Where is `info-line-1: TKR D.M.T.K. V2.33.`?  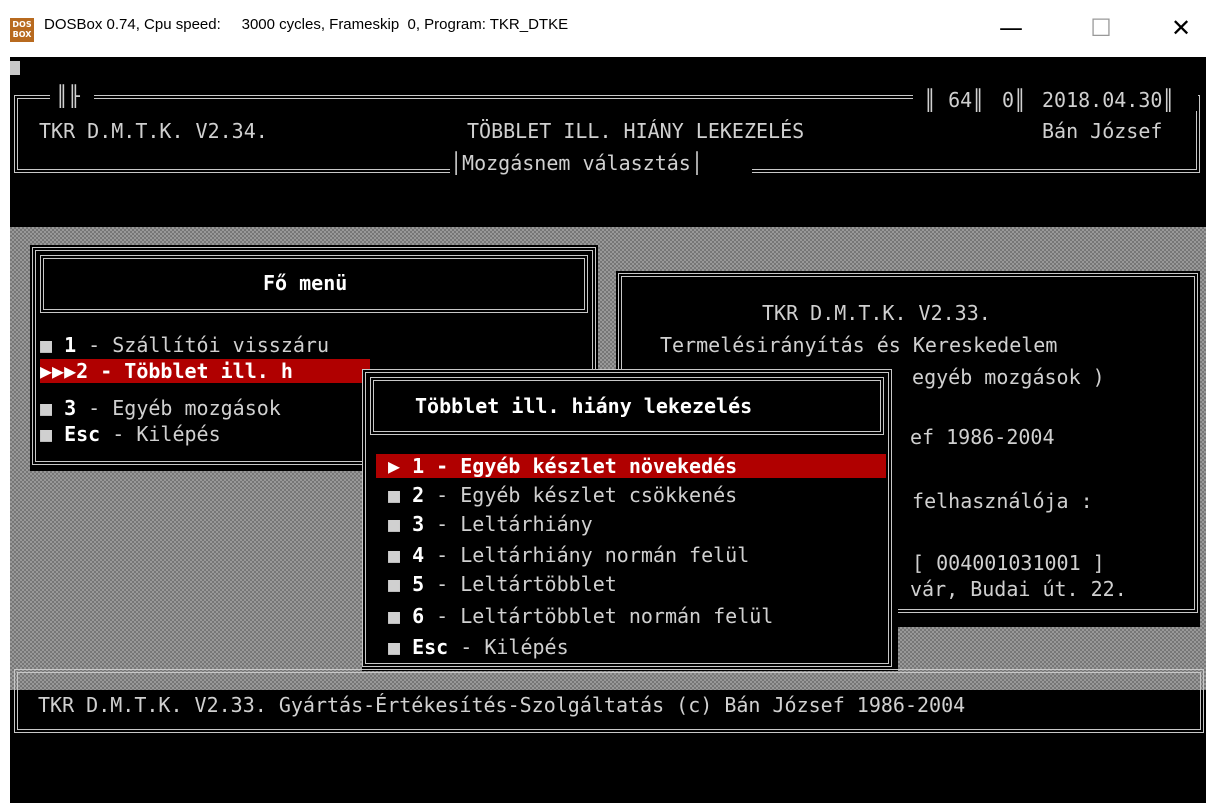
info-line-1: TKR D.M.T.K. V2.33. is located at coordinates (876, 313).